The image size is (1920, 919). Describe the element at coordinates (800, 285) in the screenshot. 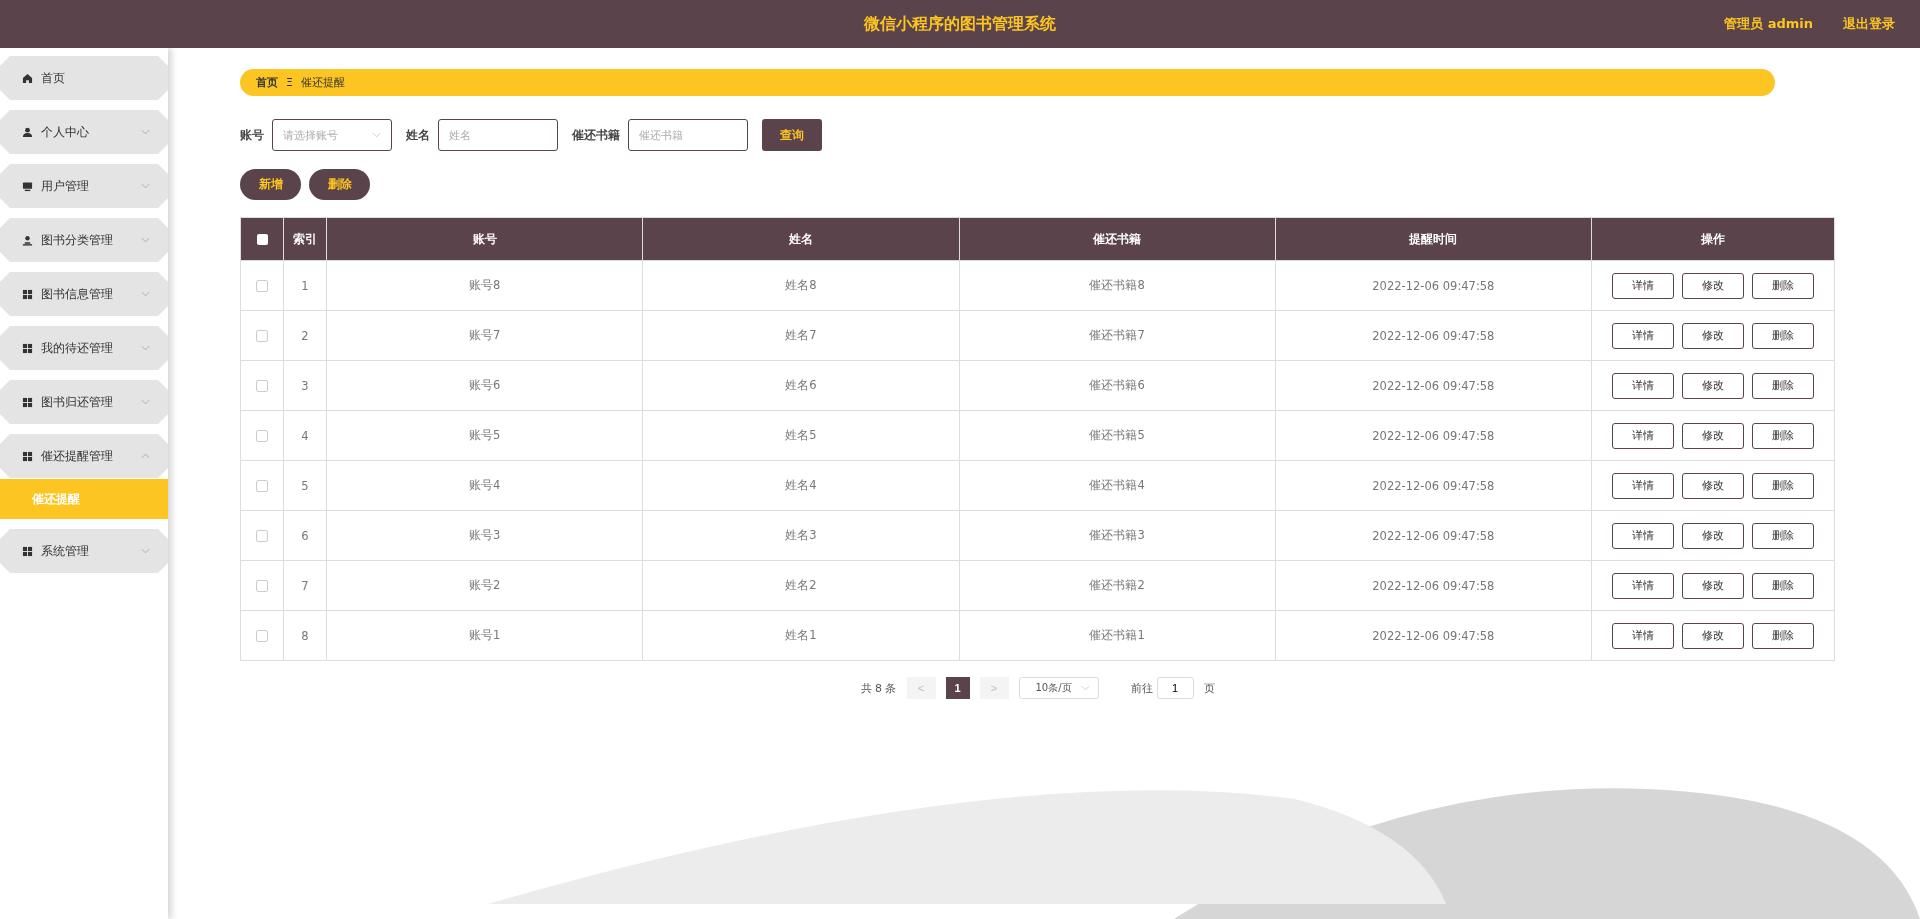

I see `table-cell: 姓名8` at that location.